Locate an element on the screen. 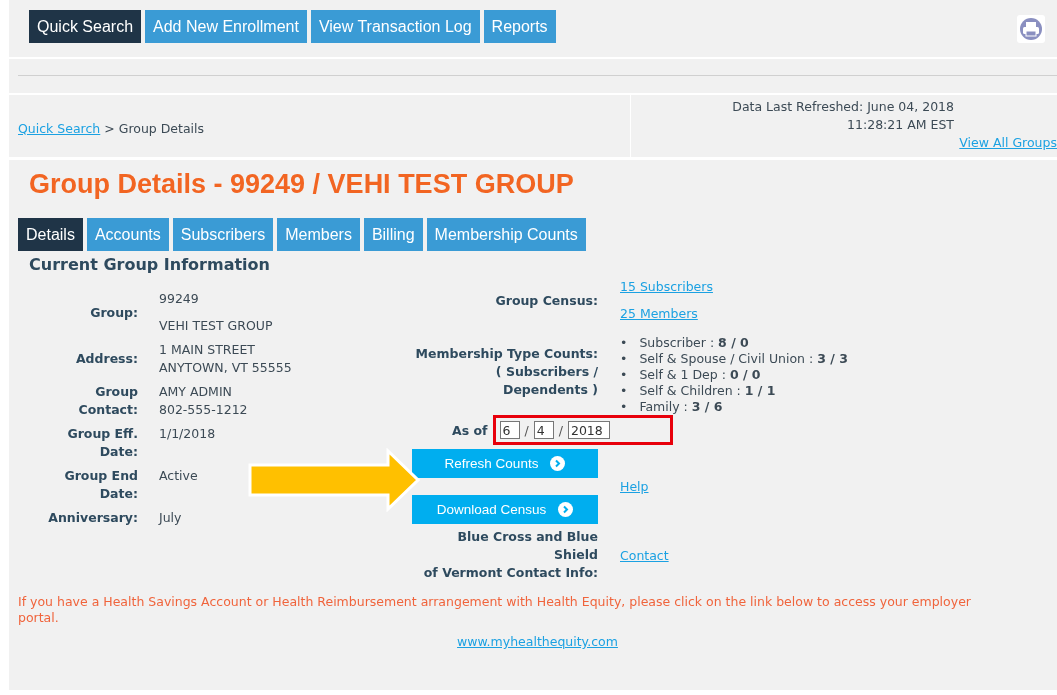 The image size is (1057, 695). field-label: Group Contact: is located at coordinates (107, 401).